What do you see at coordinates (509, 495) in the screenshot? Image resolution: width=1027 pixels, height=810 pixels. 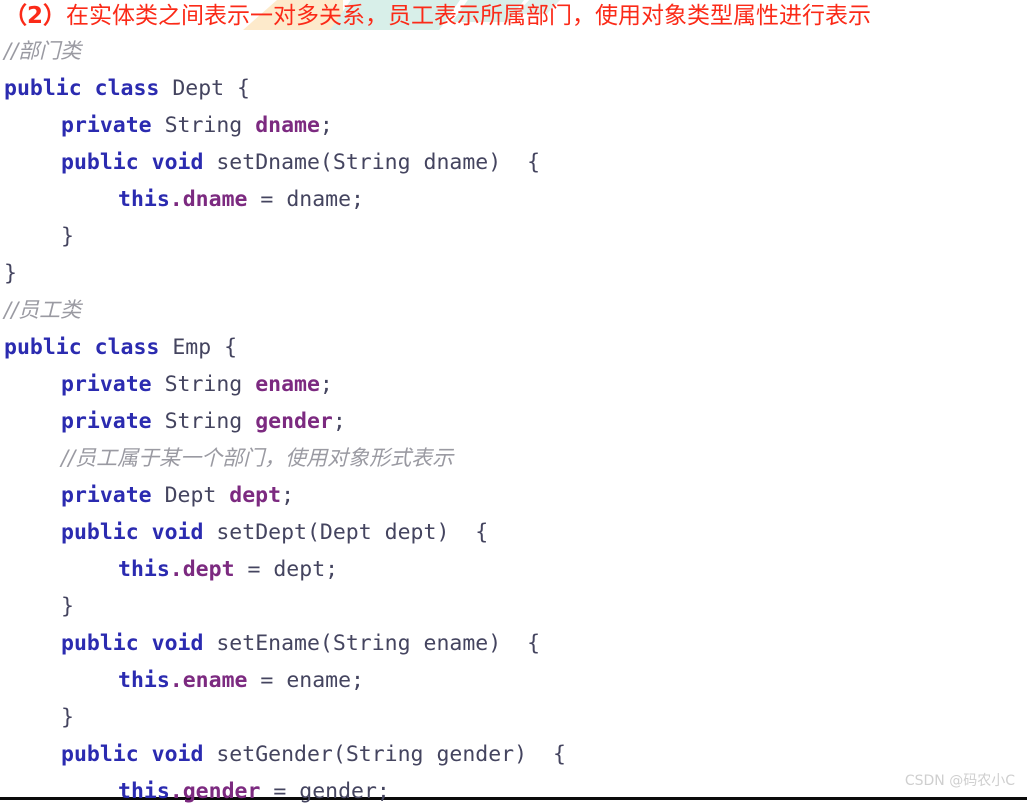 I see `code-line: private Dept dept;` at bounding box center [509, 495].